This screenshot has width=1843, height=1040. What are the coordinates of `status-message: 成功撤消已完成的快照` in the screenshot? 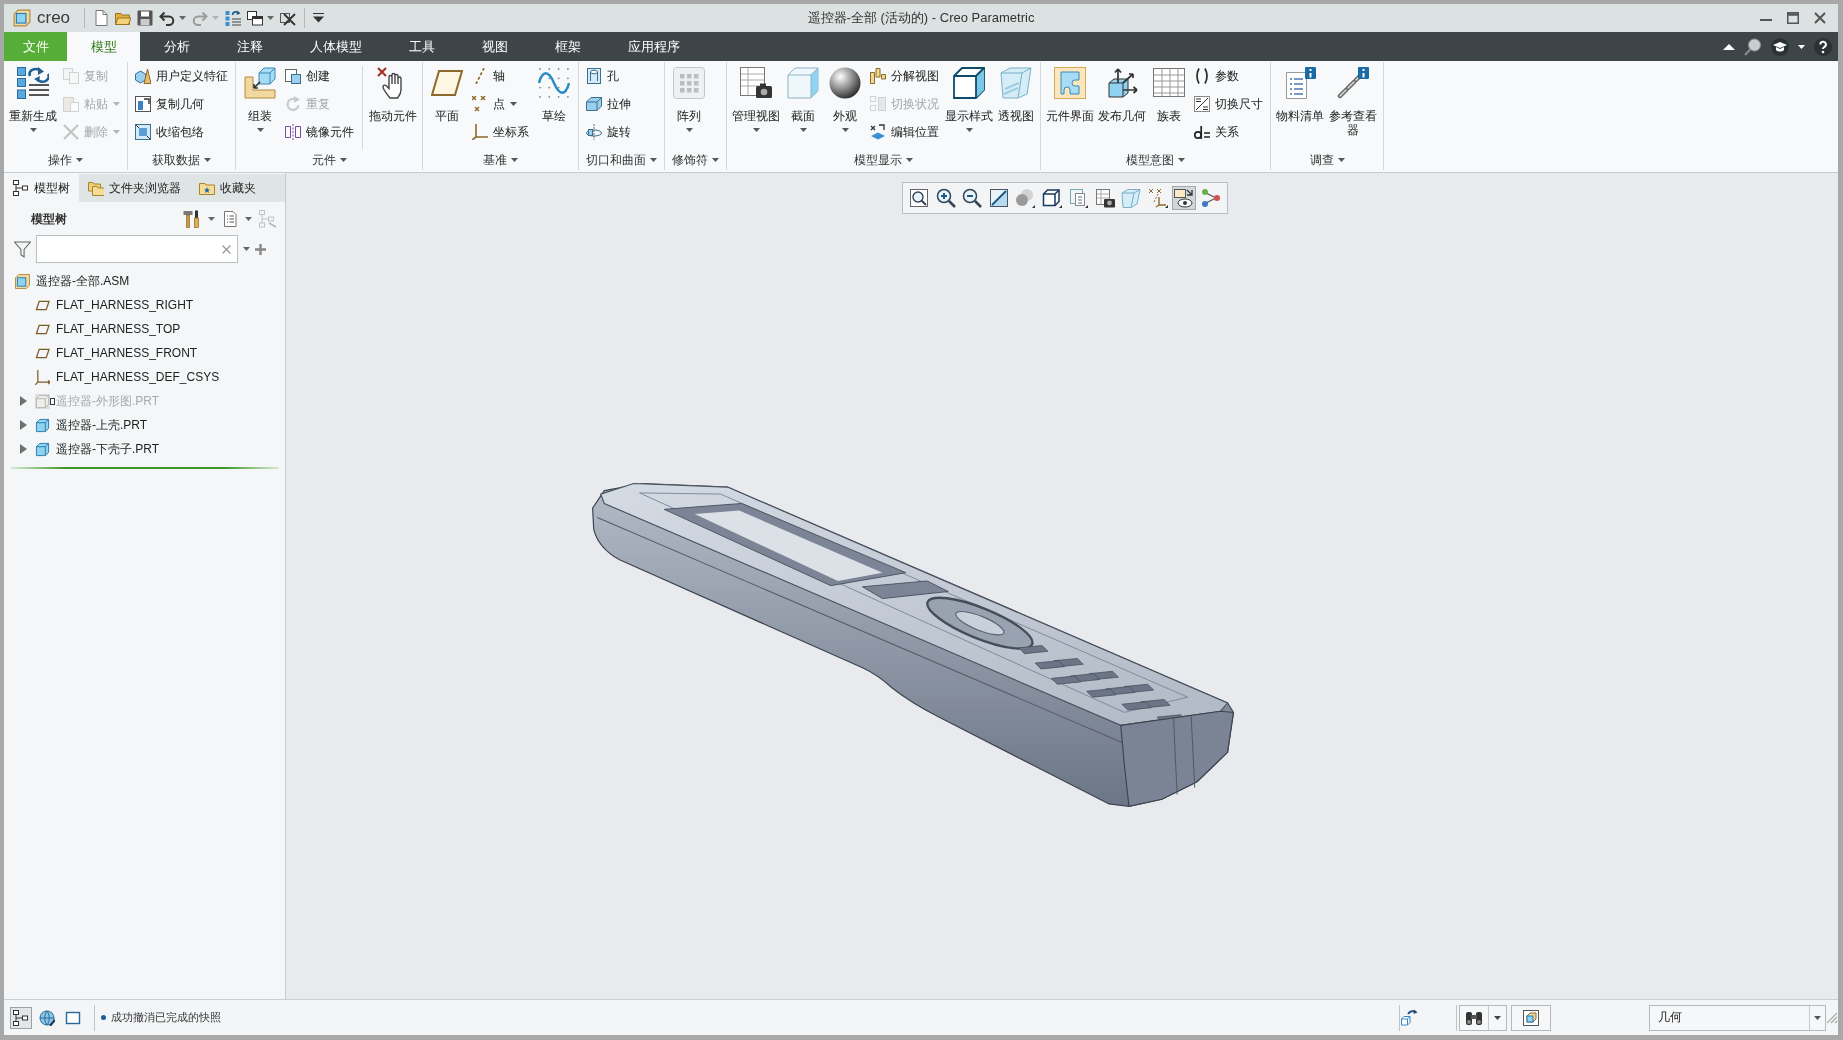 It's located at (166, 1017).